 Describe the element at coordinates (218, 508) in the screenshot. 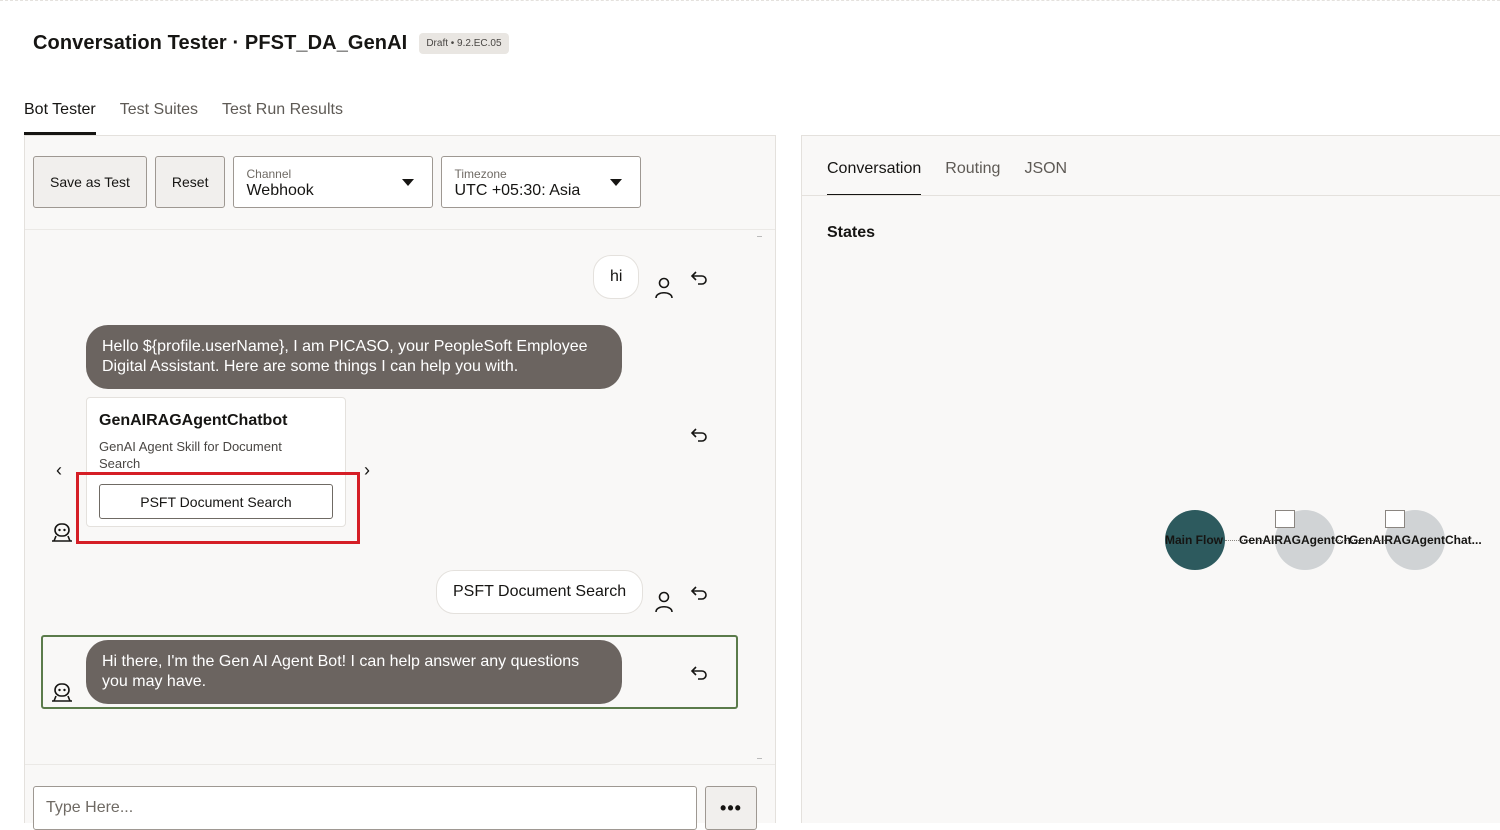

I see `highlight-box` at that location.